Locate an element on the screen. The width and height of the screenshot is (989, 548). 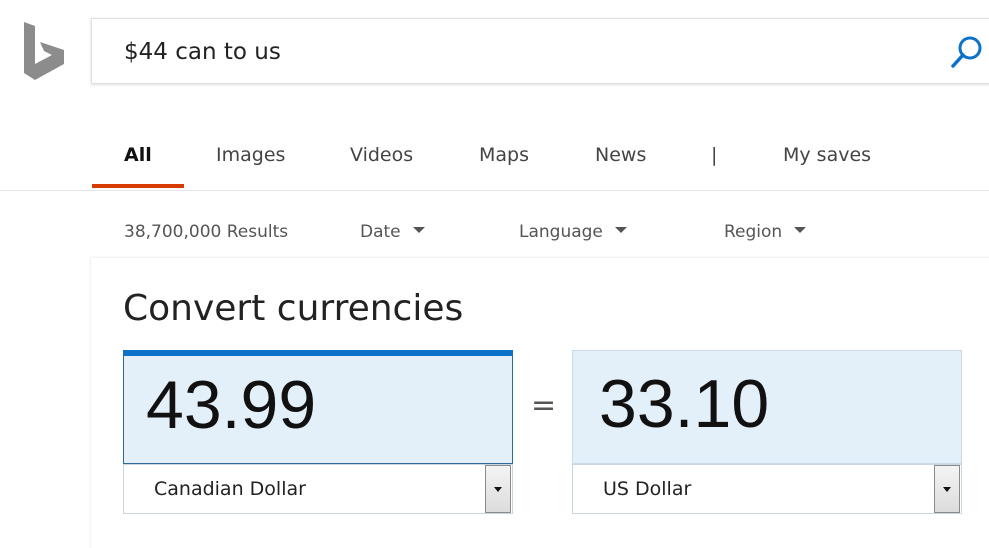
region-filter: Region is located at coordinates (765, 232).